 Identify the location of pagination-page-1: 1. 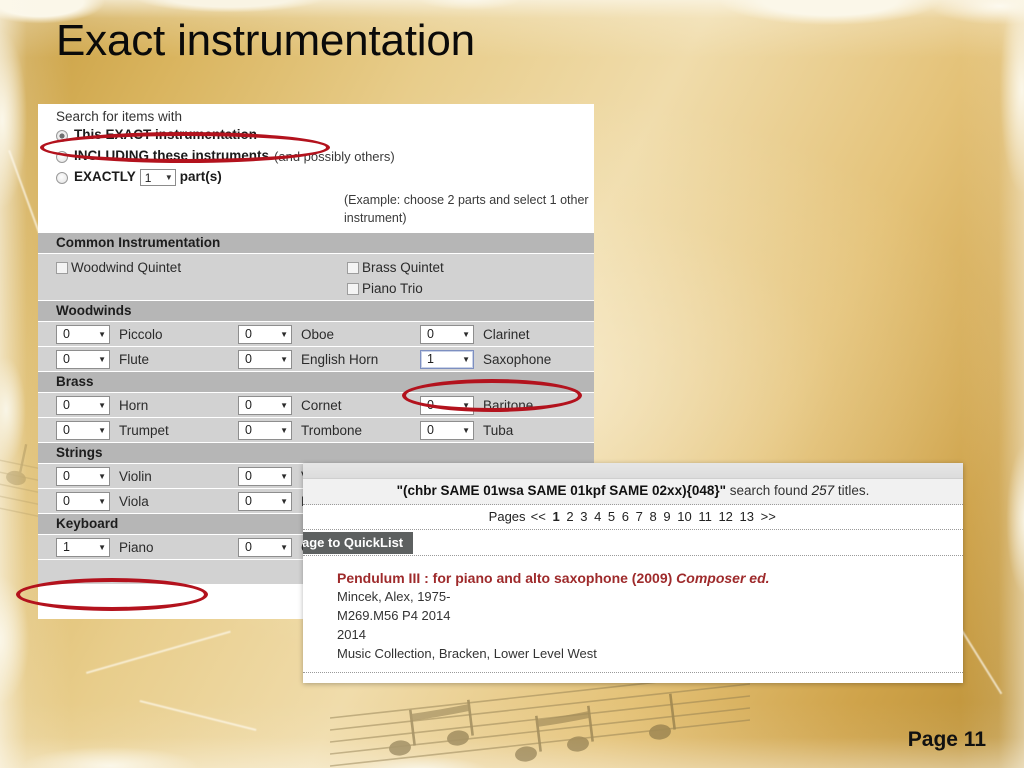
(555, 516).